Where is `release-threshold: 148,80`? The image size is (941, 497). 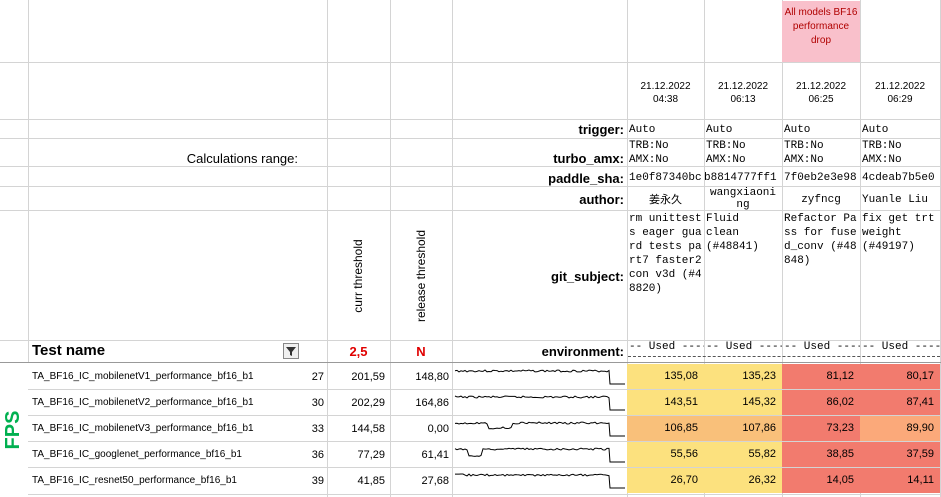
release-threshold: 148,80 is located at coordinates (432, 377).